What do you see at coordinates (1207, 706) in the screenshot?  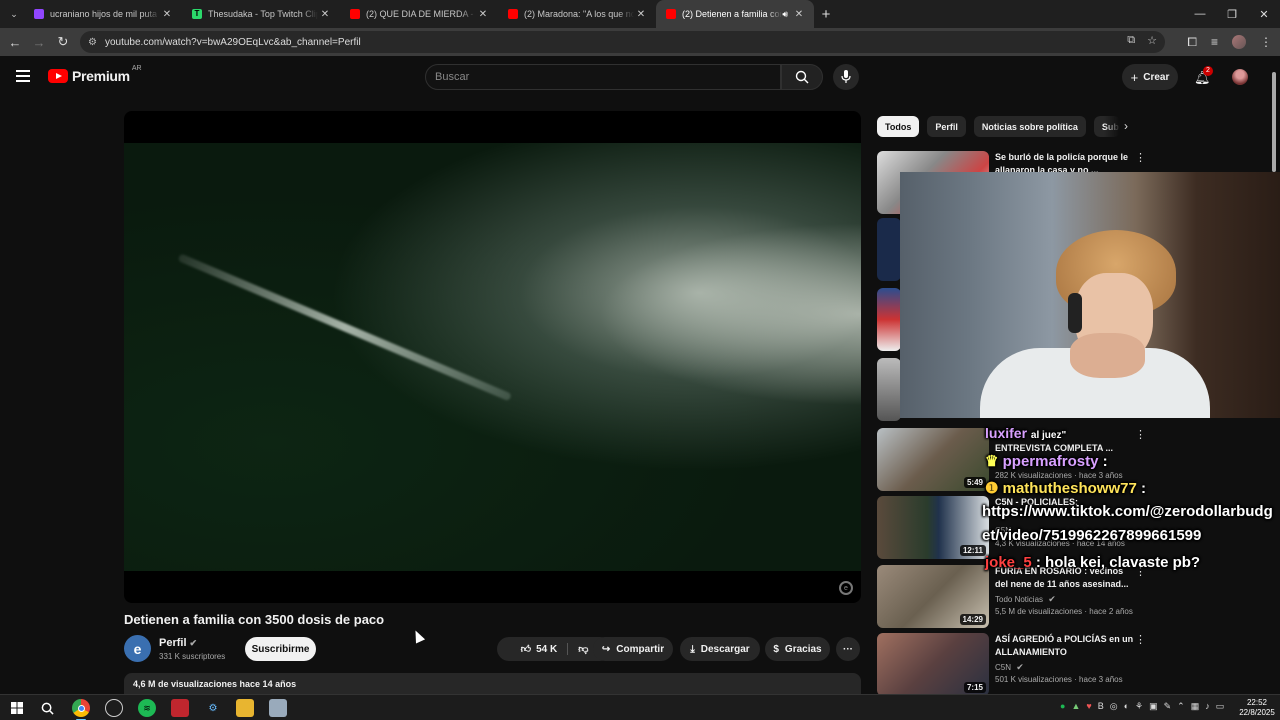 I see `volume-icon: ♪` at bounding box center [1207, 706].